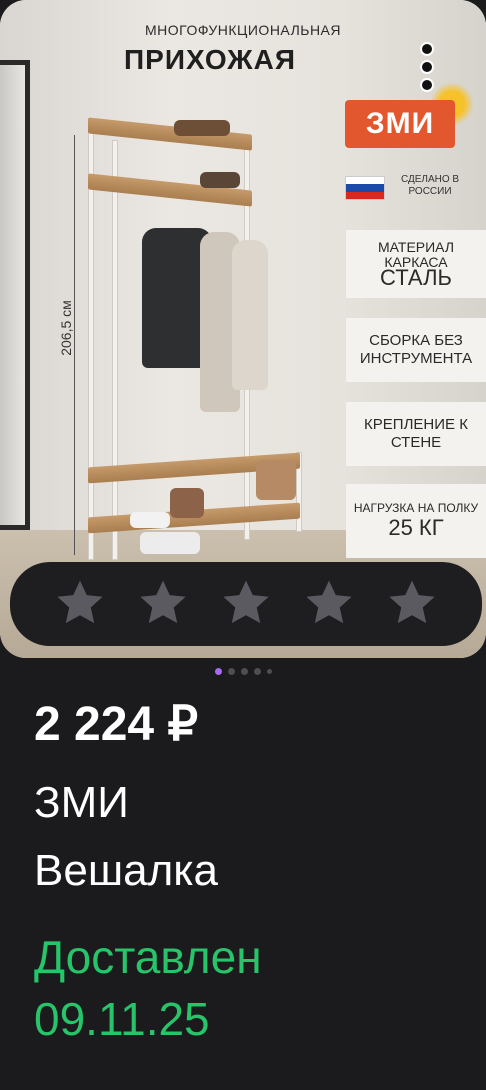 This screenshot has height=1090, width=486. What do you see at coordinates (126, 870) in the screenshot?
I see `product-name: Вешалка` at bounding box center [126, 870].